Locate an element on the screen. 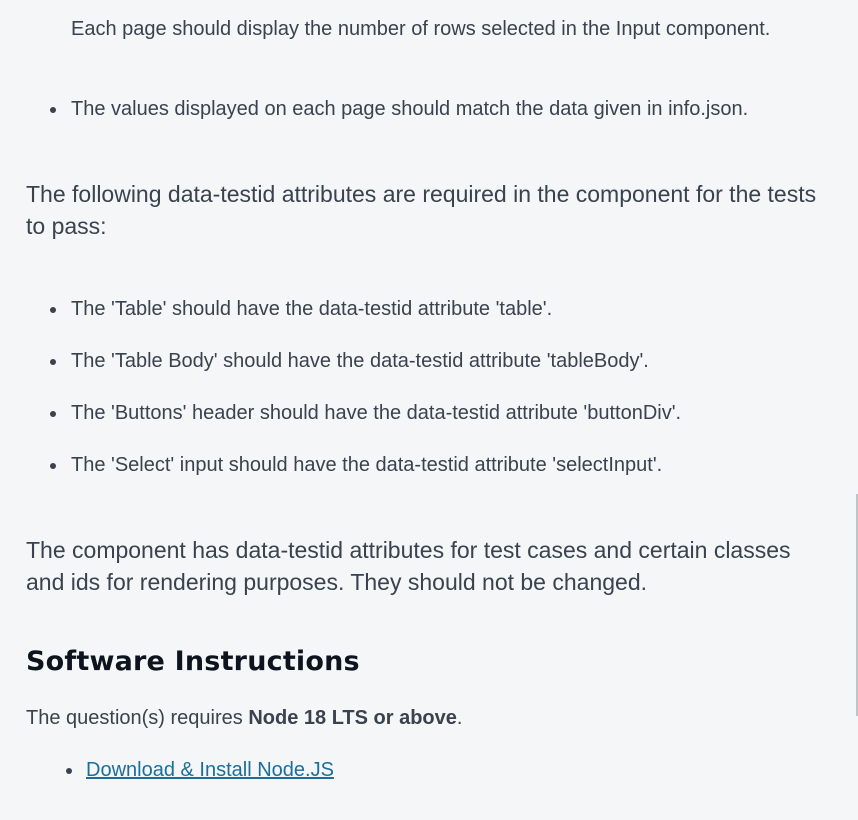 Image resolution: width=858 pixels, height=820 pixels. requirement-version: Node 18 LTS or above is located at coordinates (352, 718).